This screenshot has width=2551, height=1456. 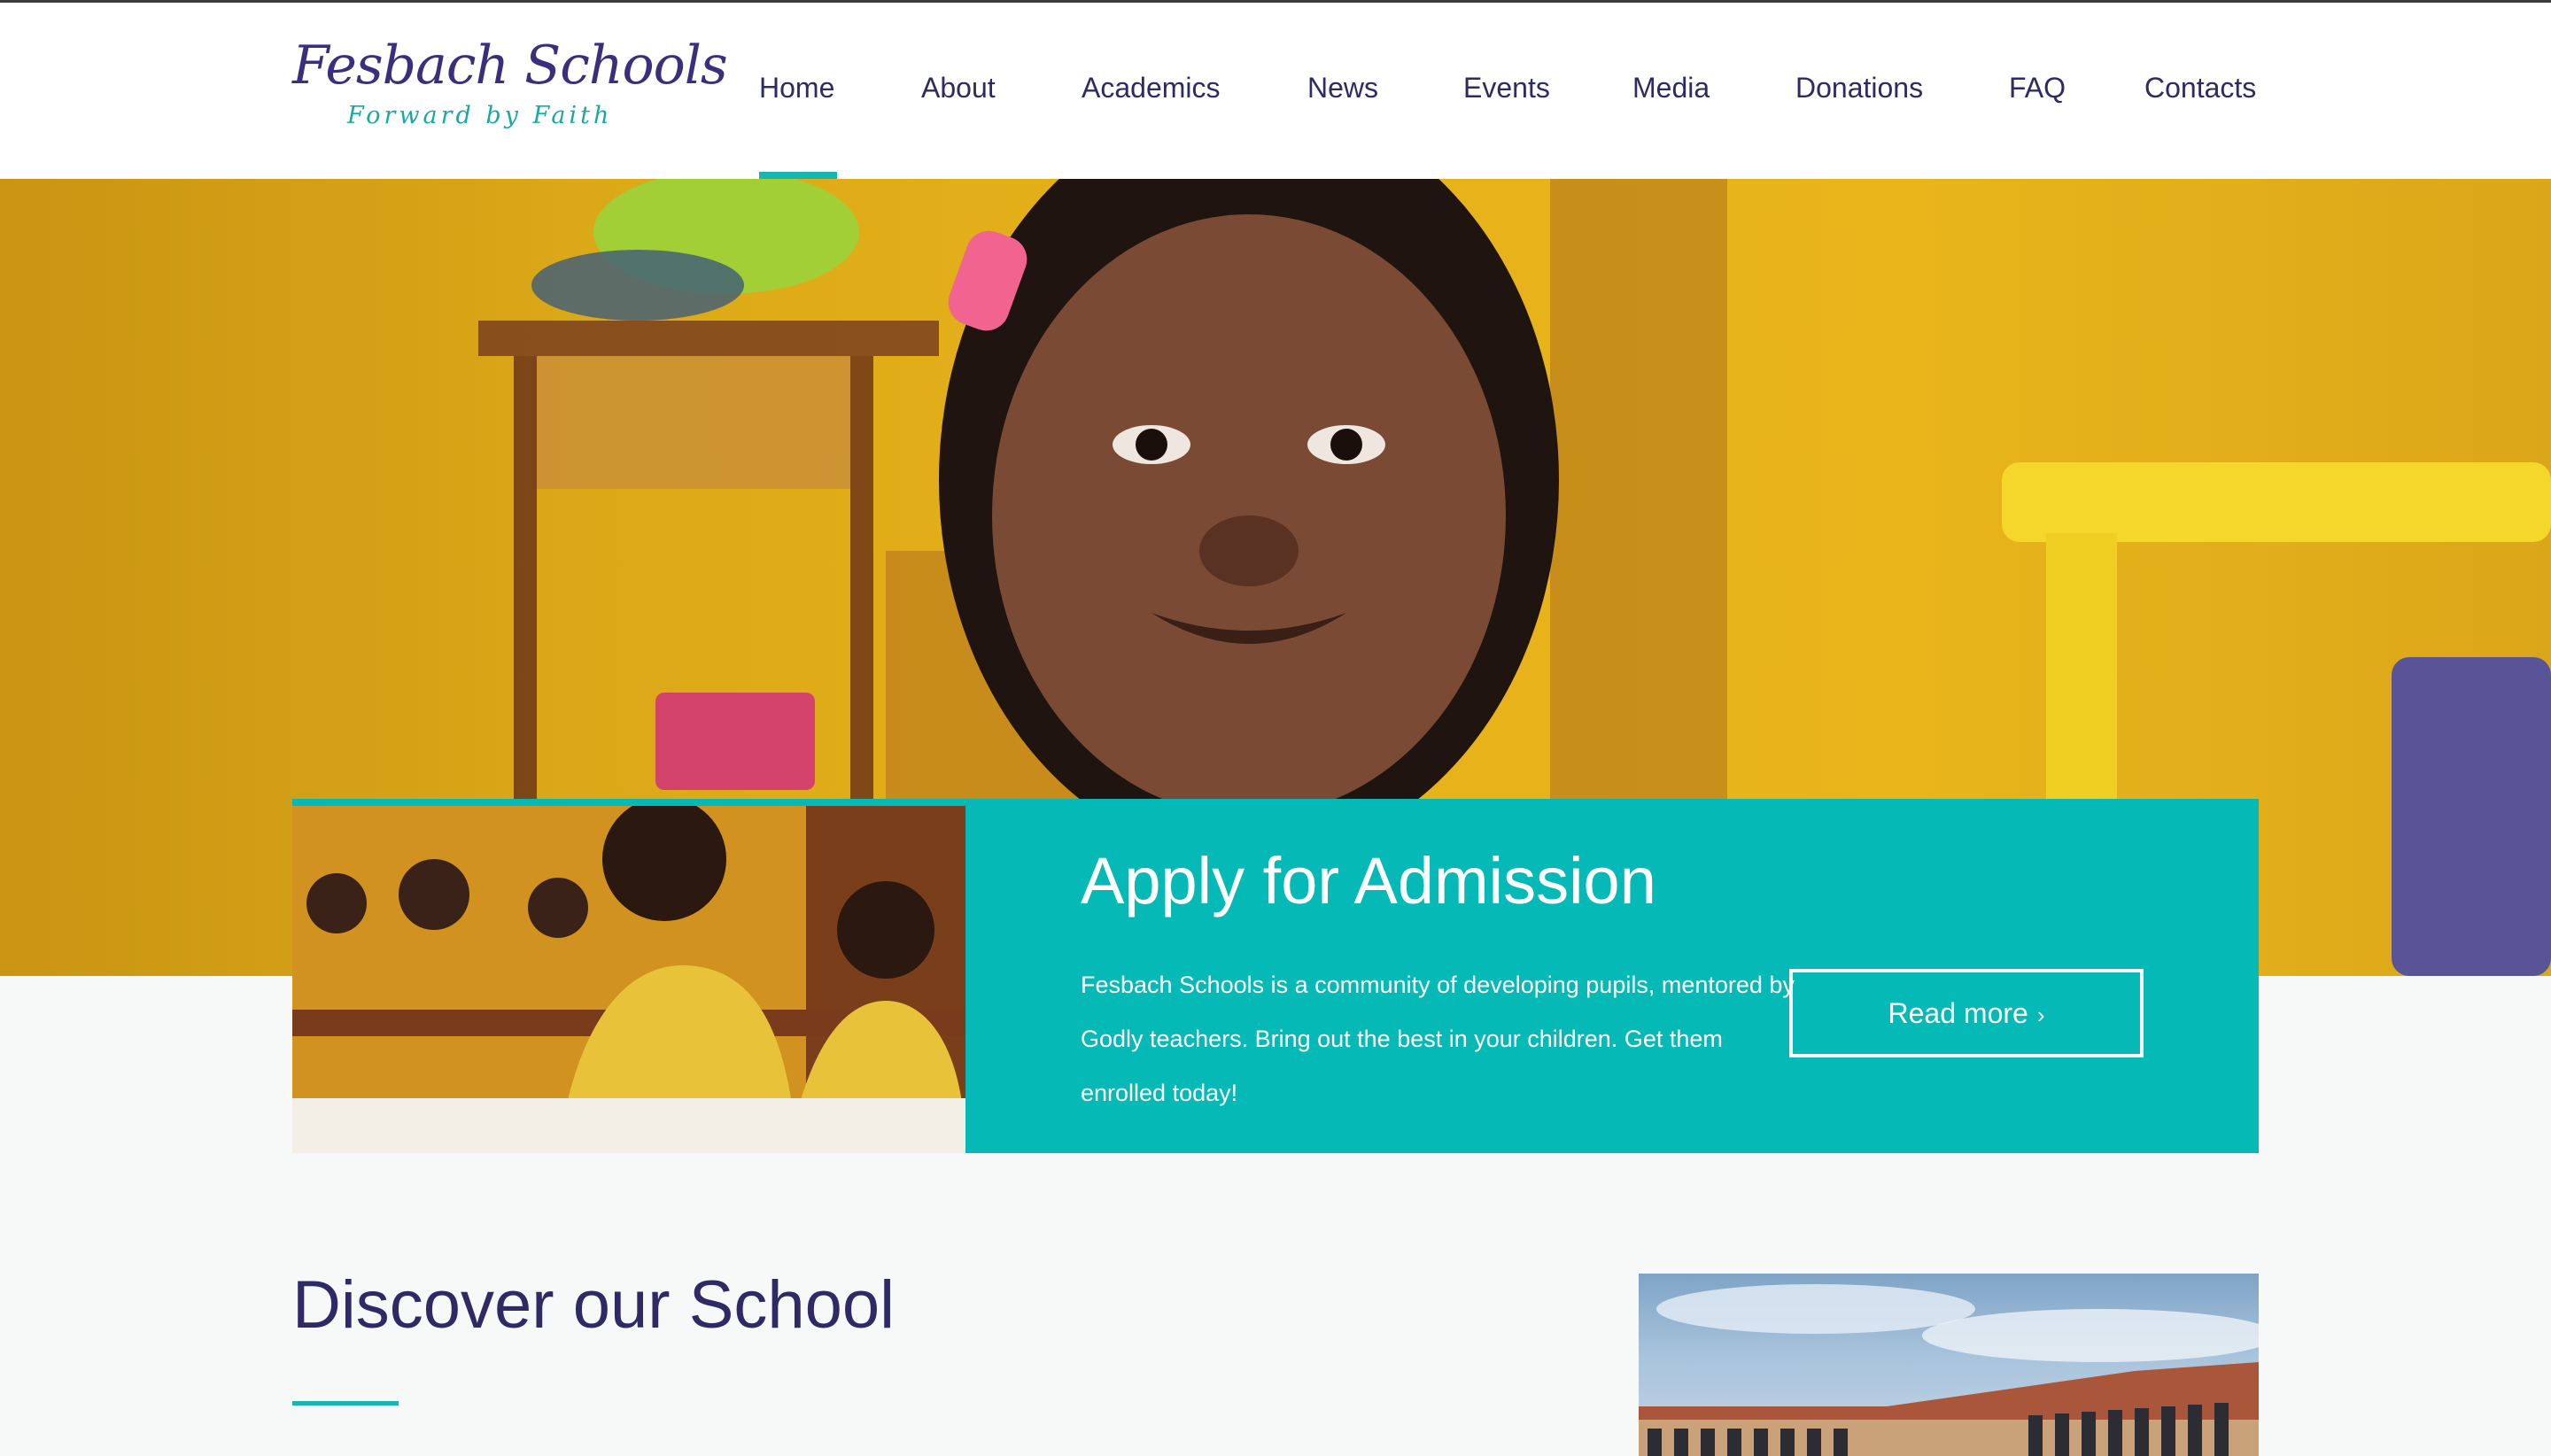 I want to click on papers, so click(x=629, y=1125).